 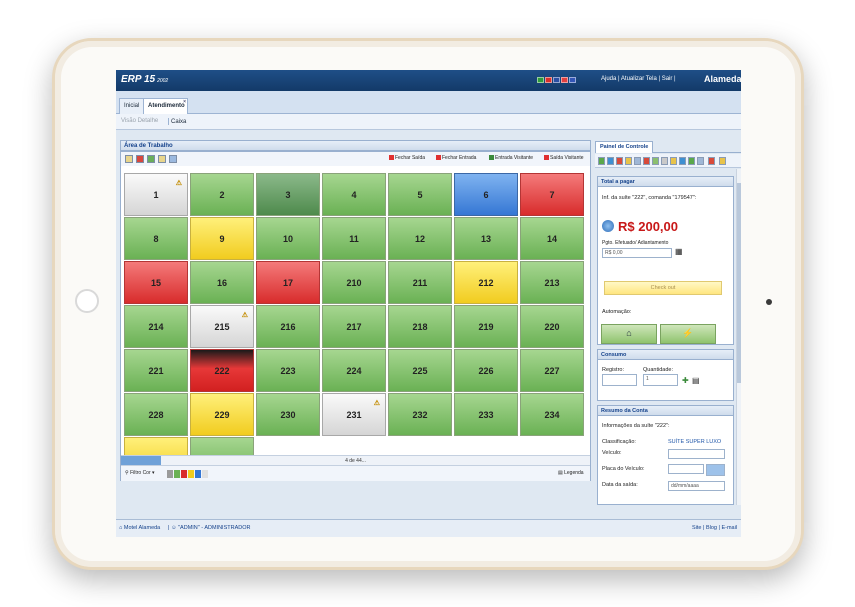 I want to click on quantidade-input: 1, so click(x=660, y=380).